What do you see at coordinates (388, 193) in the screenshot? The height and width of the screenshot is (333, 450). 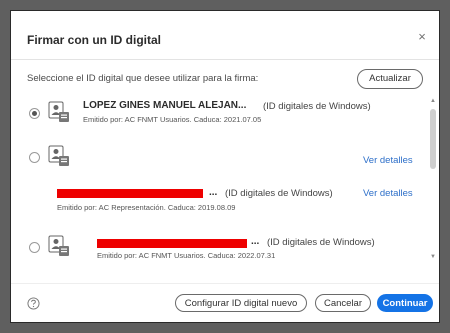 I see `view-details-link-3: Ver detalles` at bounding box center [388, 193].